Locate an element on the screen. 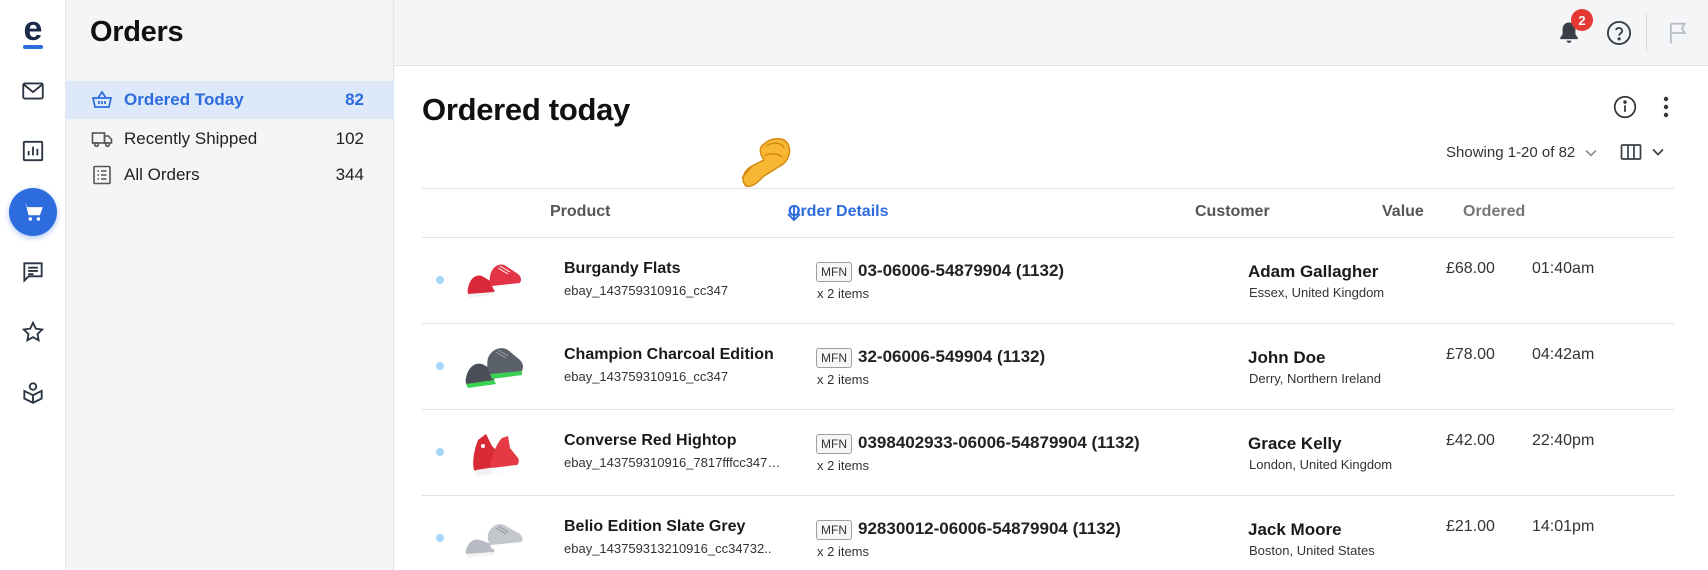 The image size is (1708, 570). column-header-product: Product is located at coordinates (580, 212).